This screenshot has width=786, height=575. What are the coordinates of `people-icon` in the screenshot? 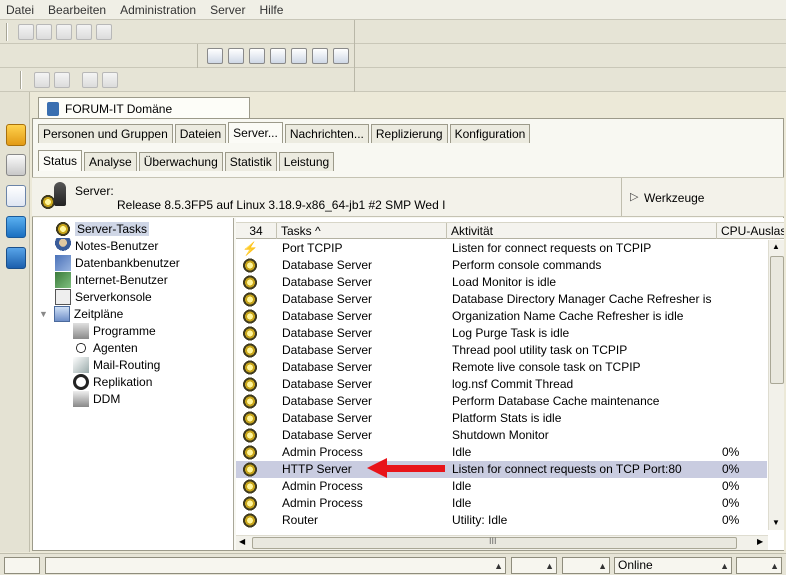 It's located at (16, 227).